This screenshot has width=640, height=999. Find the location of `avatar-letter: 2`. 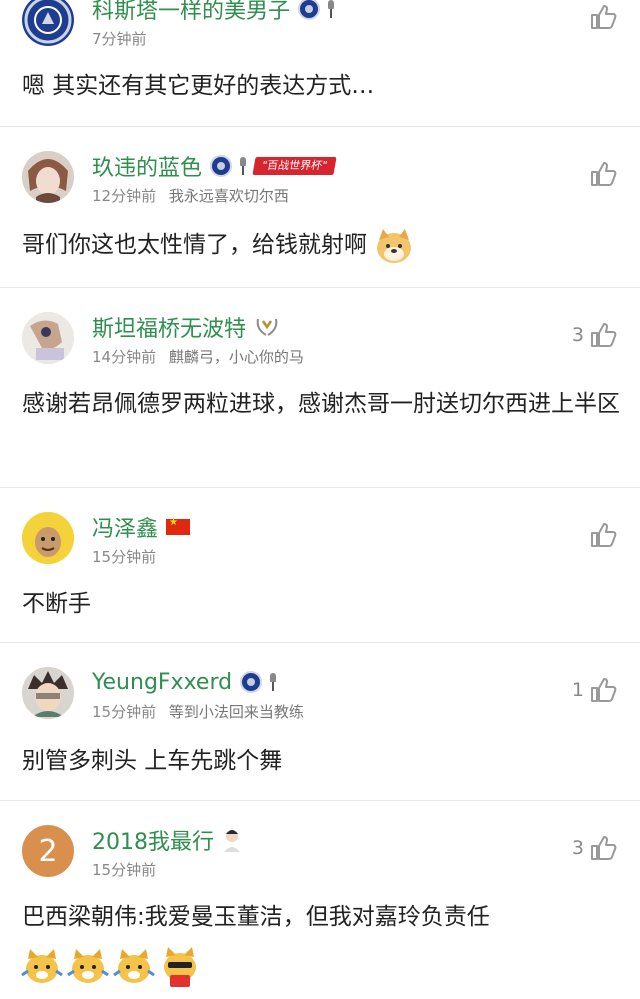

avatar-letter: 2 is located at coordinates (48, 851).